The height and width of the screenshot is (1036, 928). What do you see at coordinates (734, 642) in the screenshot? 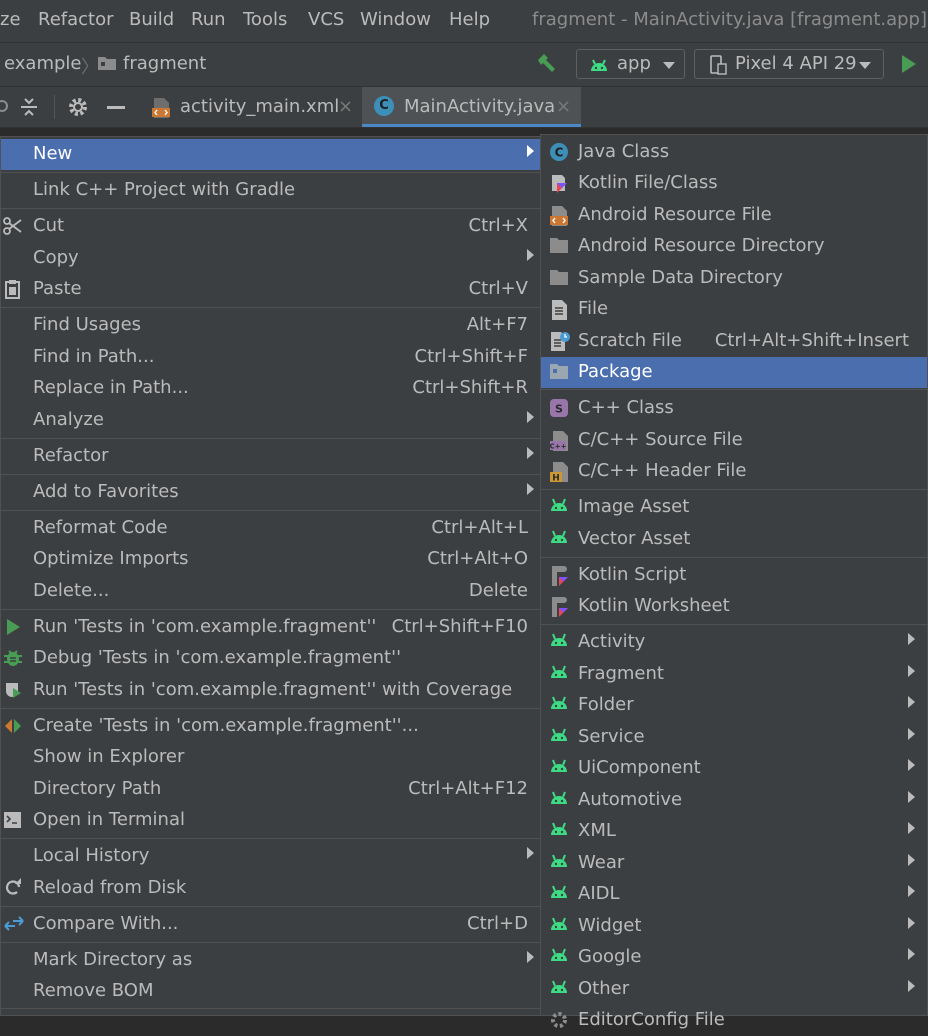
I see `menu-item-activity: Activity` at bounding box center [734, 642].